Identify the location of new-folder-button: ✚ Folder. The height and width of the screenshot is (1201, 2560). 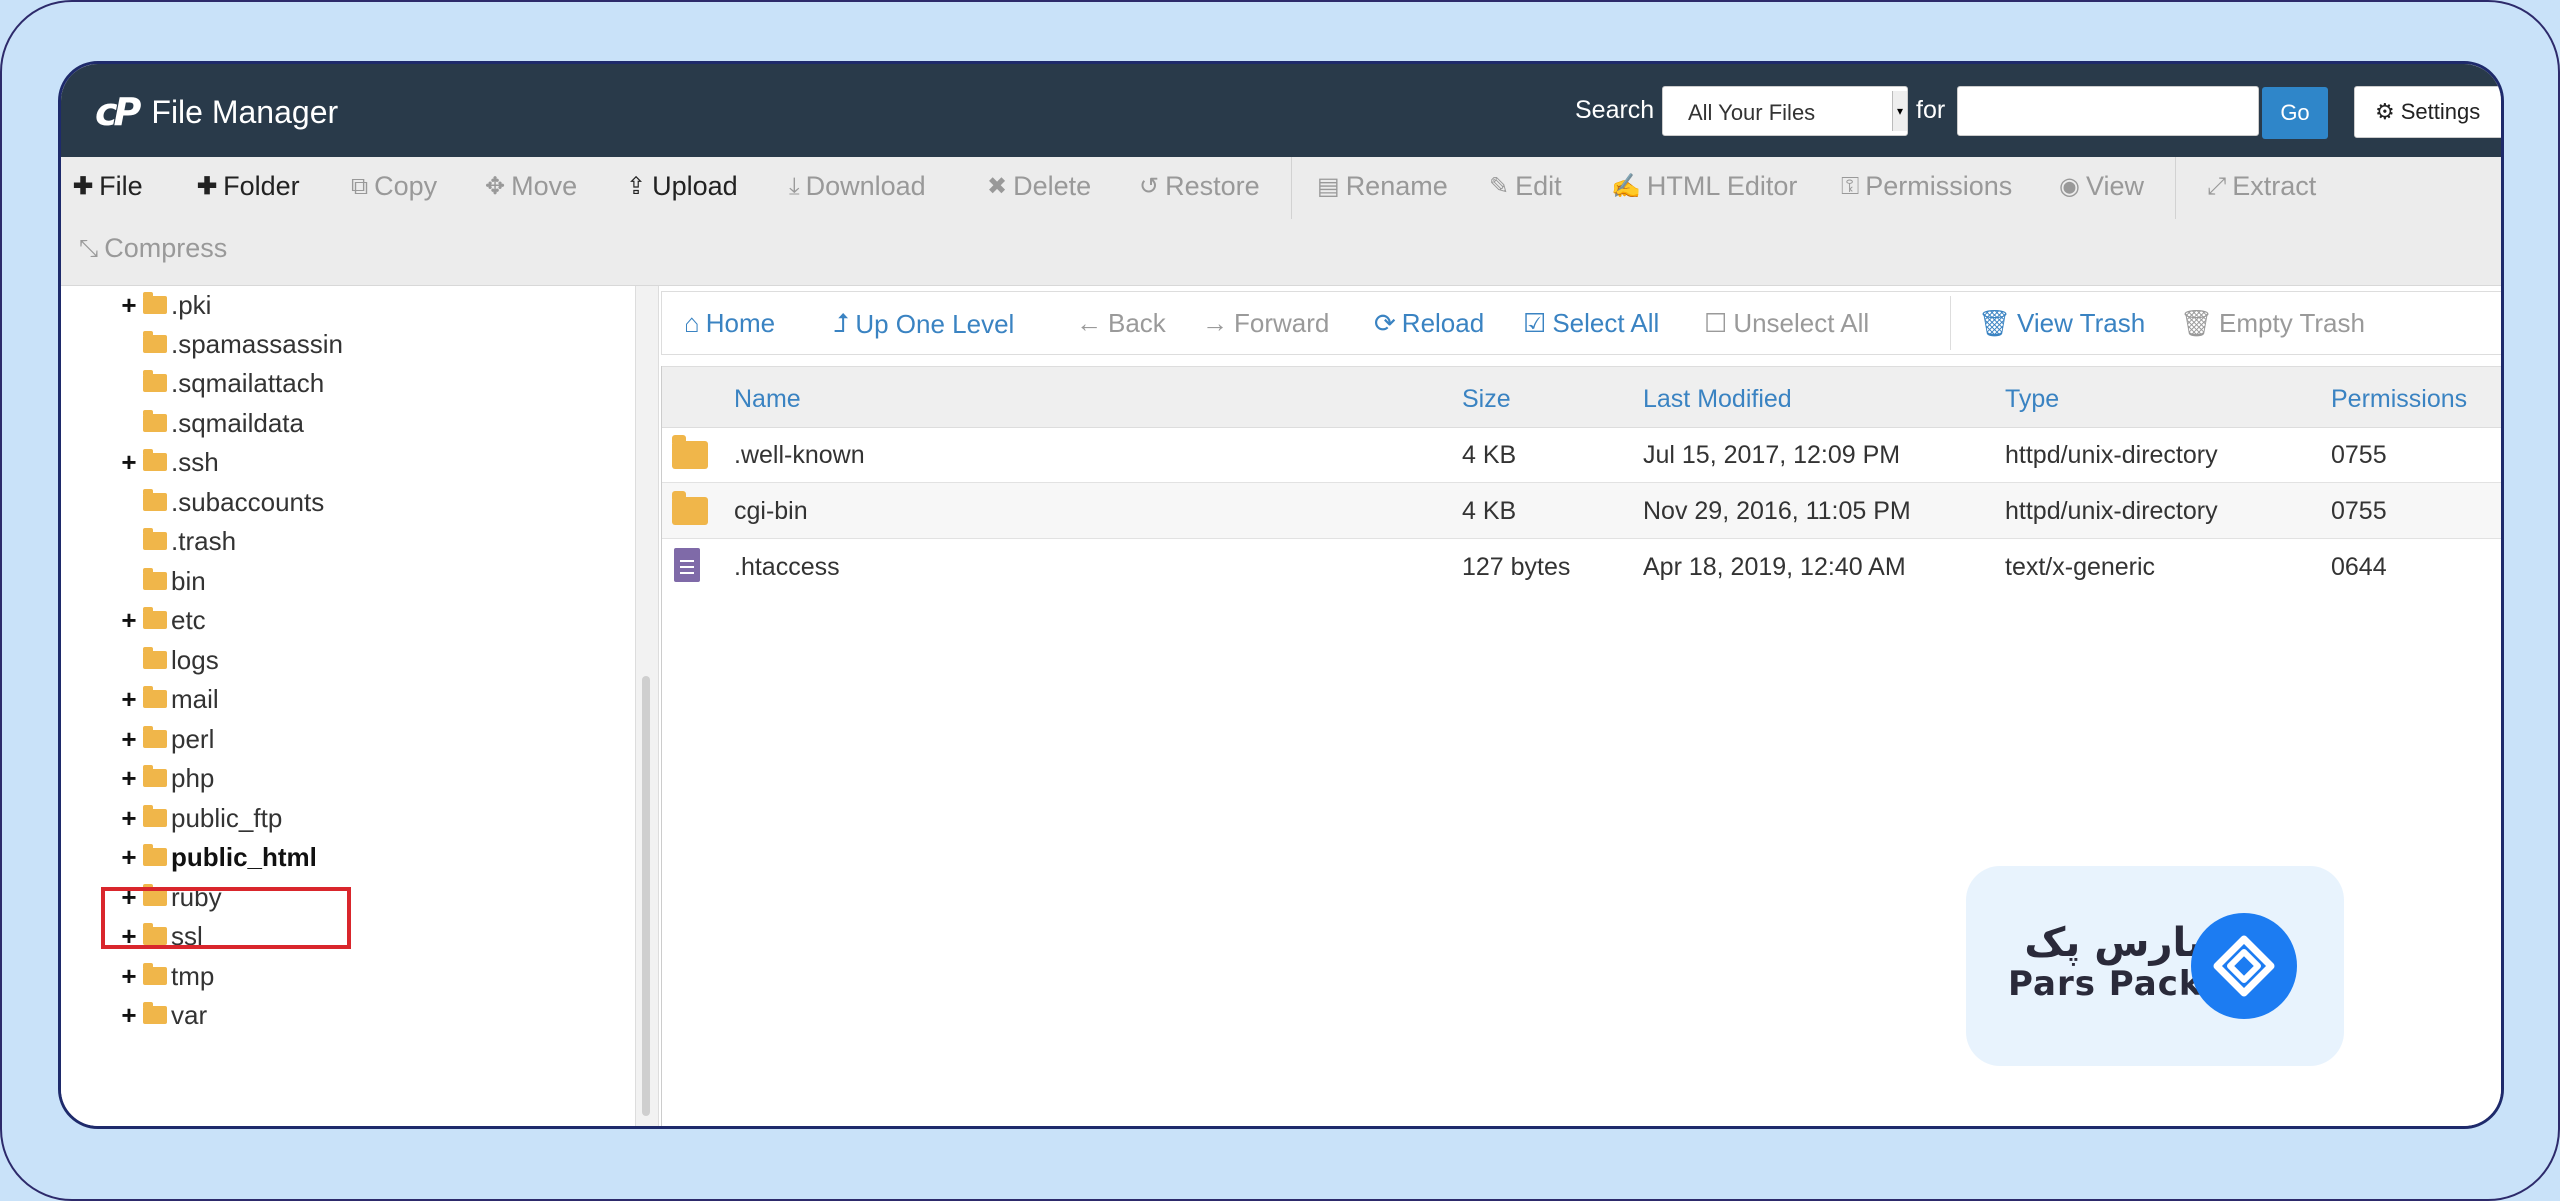
(248, 186).